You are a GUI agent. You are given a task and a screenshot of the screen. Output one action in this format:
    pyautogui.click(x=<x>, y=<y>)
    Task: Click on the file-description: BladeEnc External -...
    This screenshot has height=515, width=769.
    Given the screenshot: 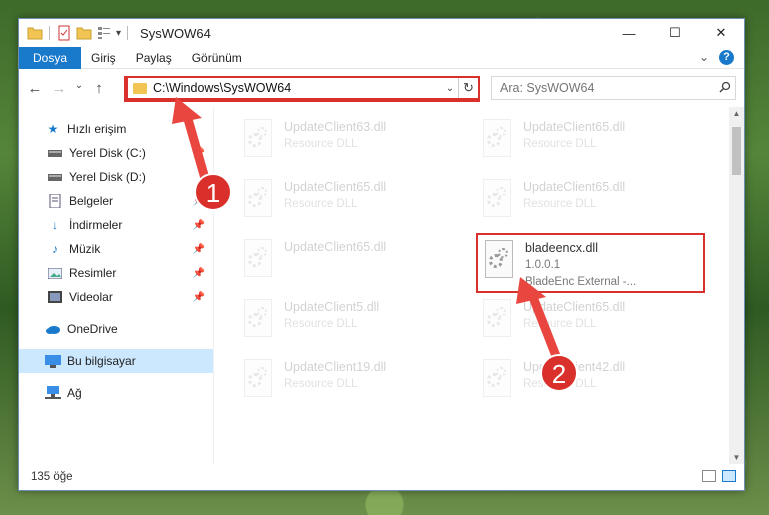 What is the action you would take?
    pyautogui.click(x=581, y=282)
    